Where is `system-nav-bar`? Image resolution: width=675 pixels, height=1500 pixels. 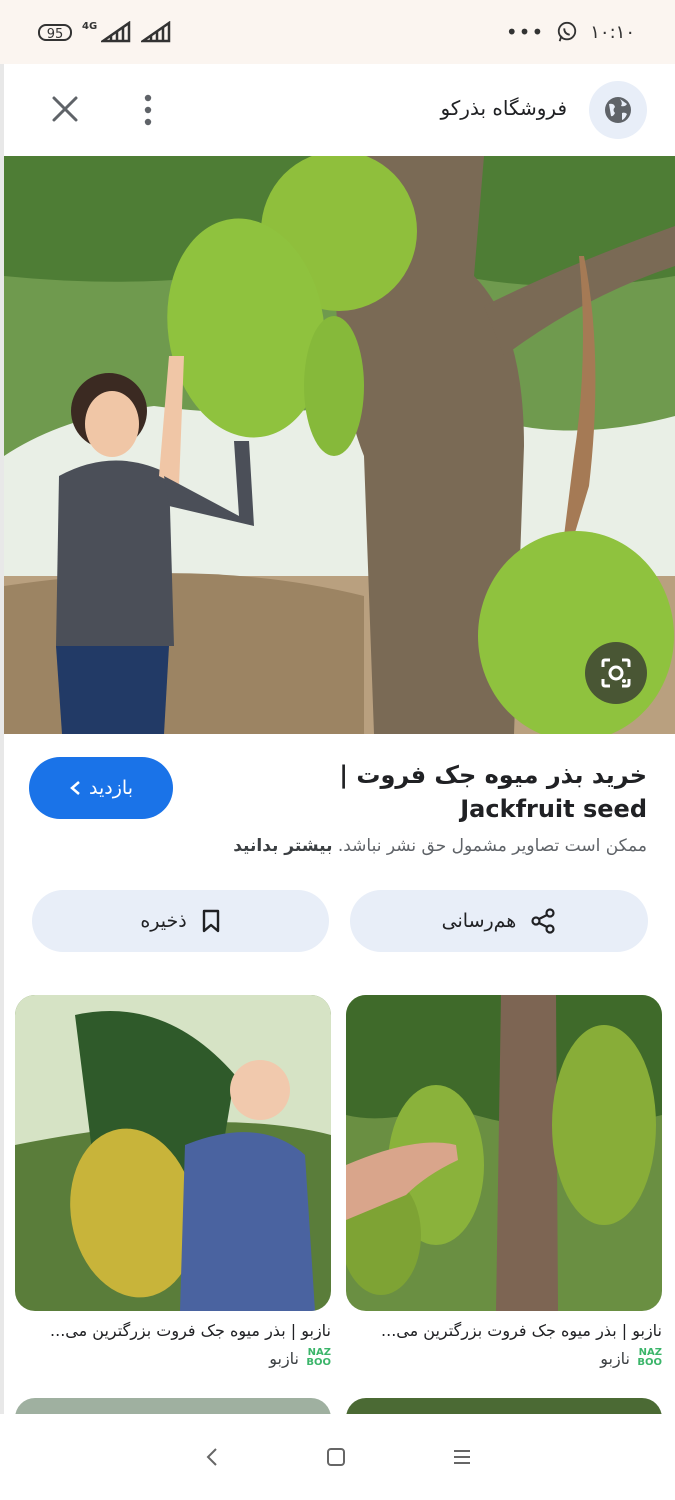 system-nav-bar is located at coordinates (337, 1457).